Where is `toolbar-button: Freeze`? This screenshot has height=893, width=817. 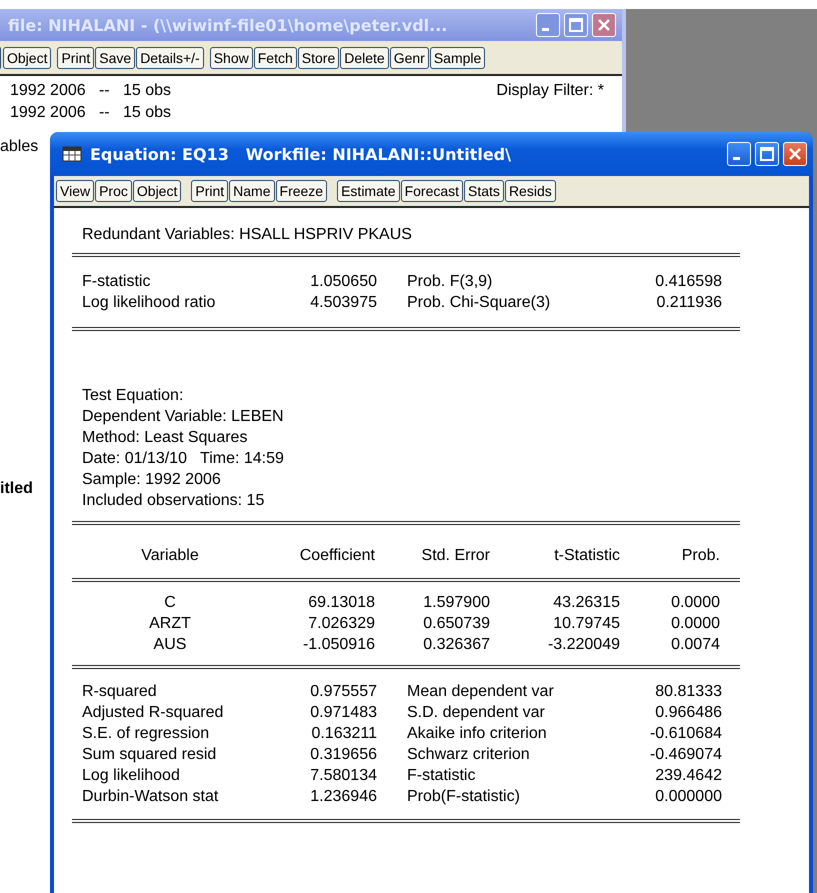 toolbar-button: Freeze is located at coordinates (302, 191).